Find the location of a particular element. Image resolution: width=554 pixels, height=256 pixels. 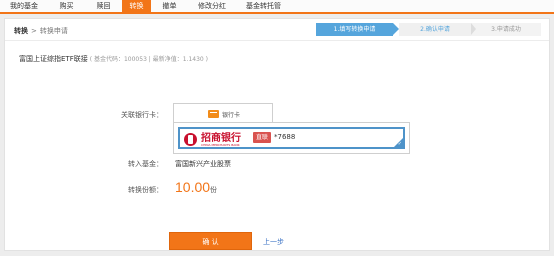

confirm-button: 确 认 is located at coordinates (210, 241).